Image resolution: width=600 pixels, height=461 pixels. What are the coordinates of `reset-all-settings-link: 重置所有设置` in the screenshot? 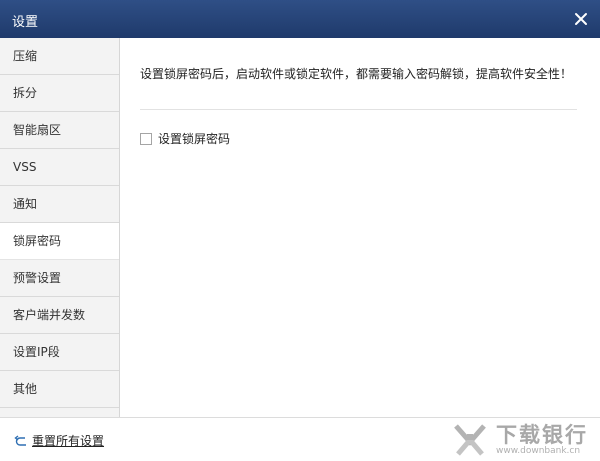 It's located at (59, 440).